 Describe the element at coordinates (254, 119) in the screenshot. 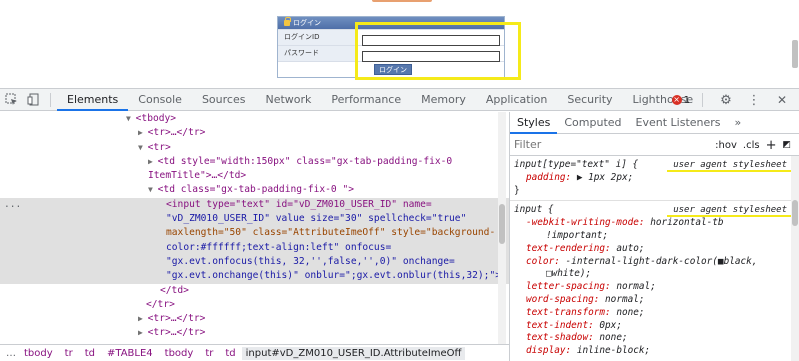

I see `dom-node: ▼ <tbody>` at that location.